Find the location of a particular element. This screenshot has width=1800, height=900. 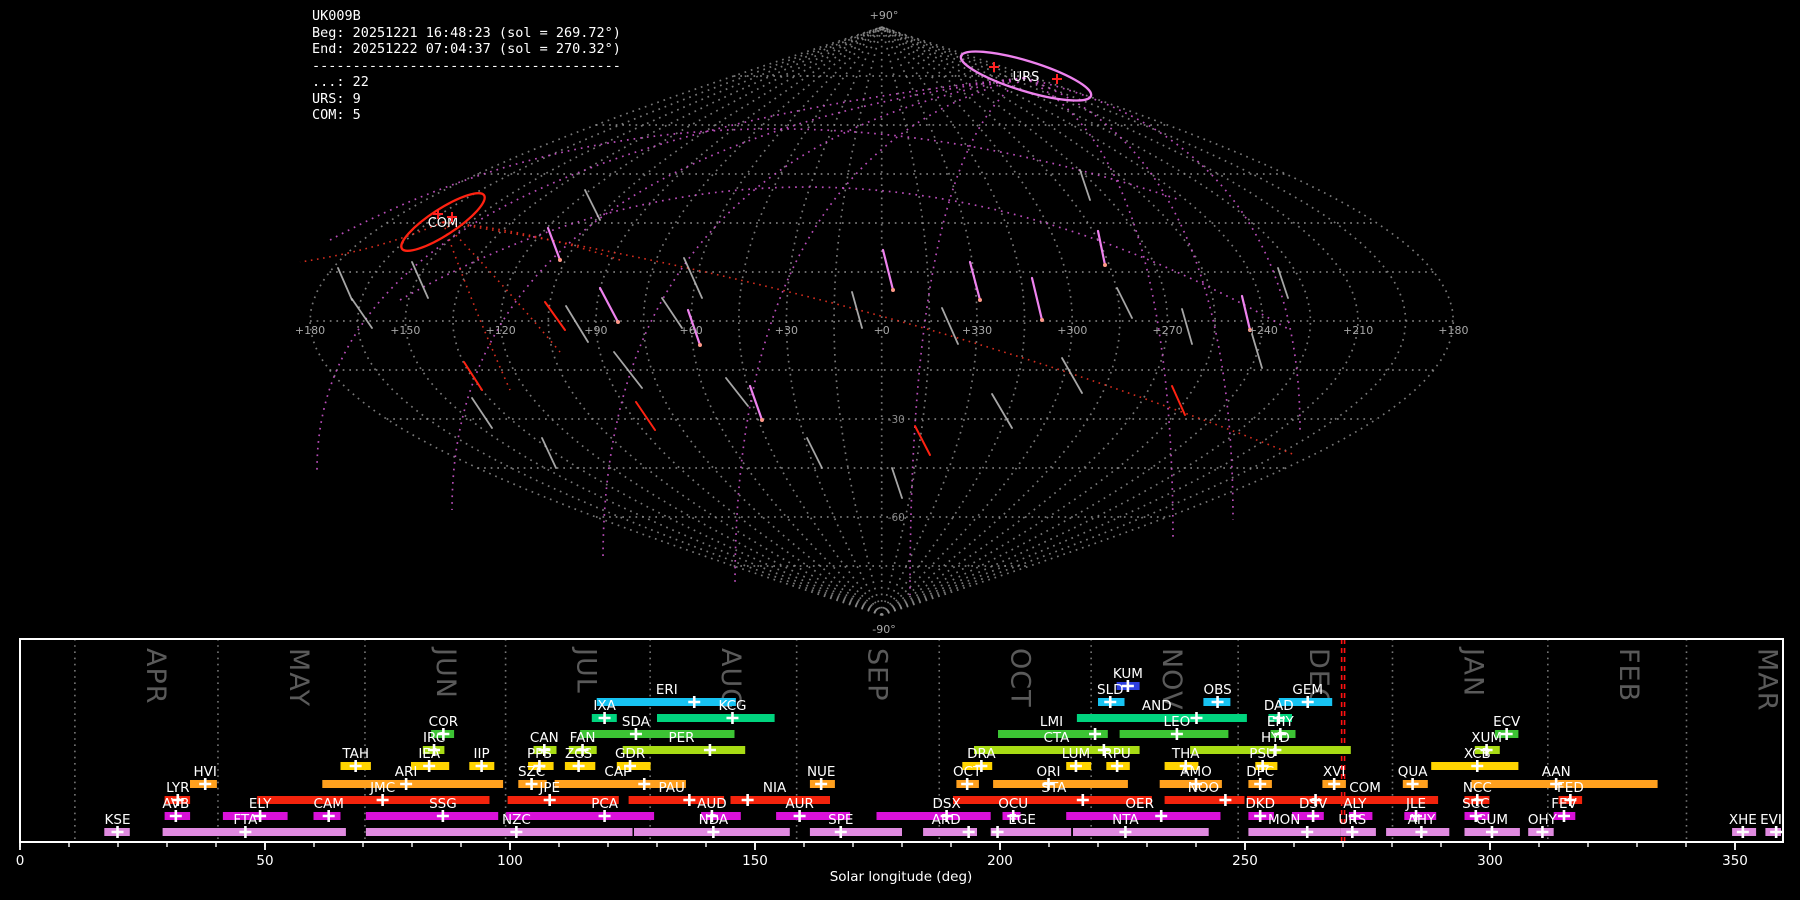

shower-label-ORI: ORI is located at coordinates (1049, 772).